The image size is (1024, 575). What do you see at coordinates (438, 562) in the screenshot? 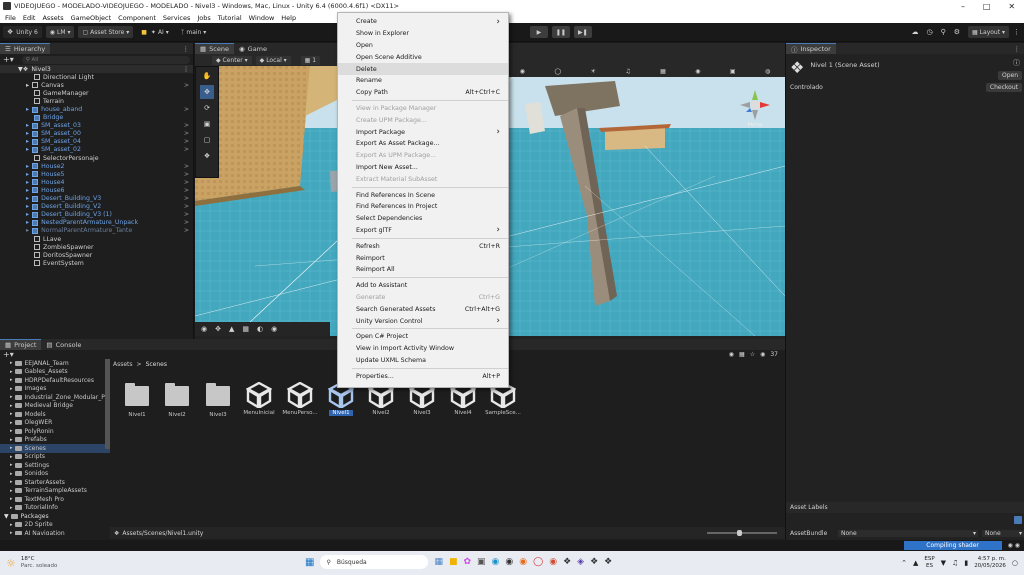
I see `taskview-icon: ▦` at bounding box center [438, 562].